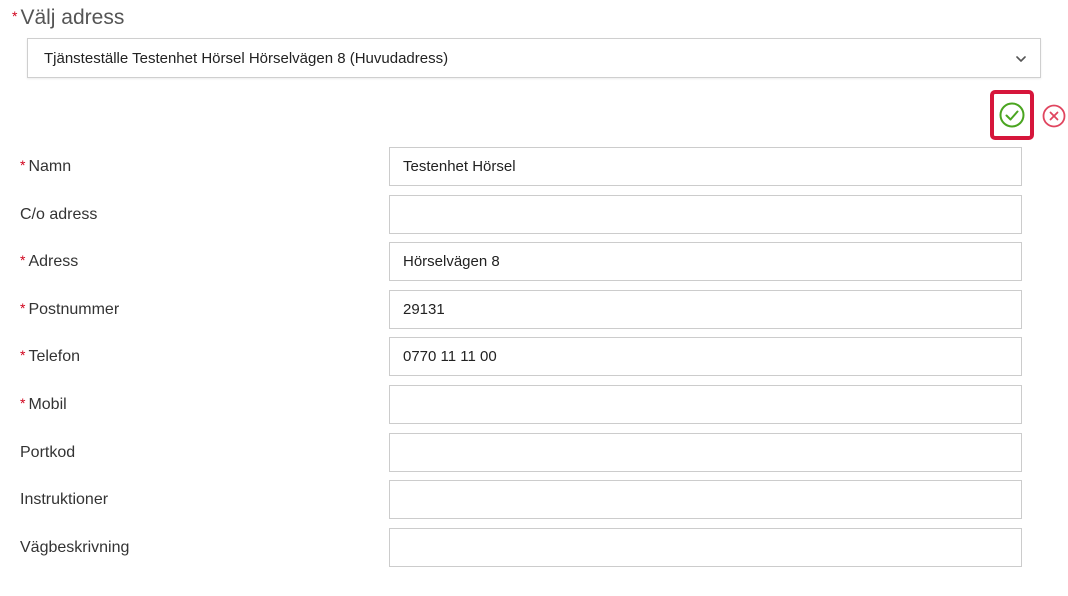 The height and width of the screenshot is (596, 1068). I want to click on field-label: C/o adress, so click(58, 215).